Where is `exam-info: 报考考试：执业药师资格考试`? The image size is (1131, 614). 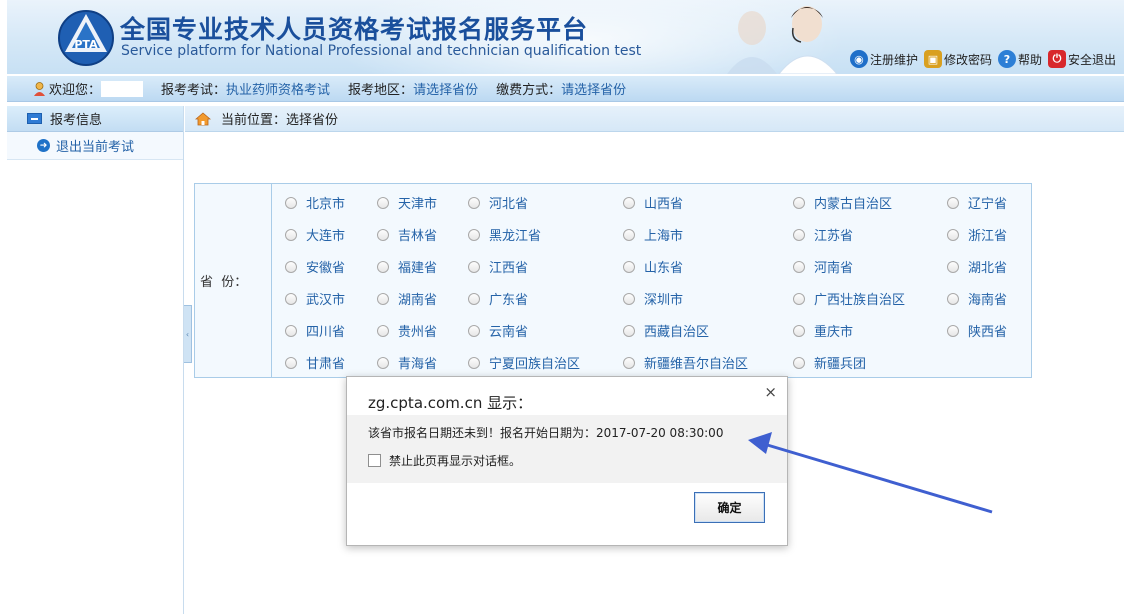
exam-info: 报考考试：执业药师资格考试 is located at coordinates (246, 90).